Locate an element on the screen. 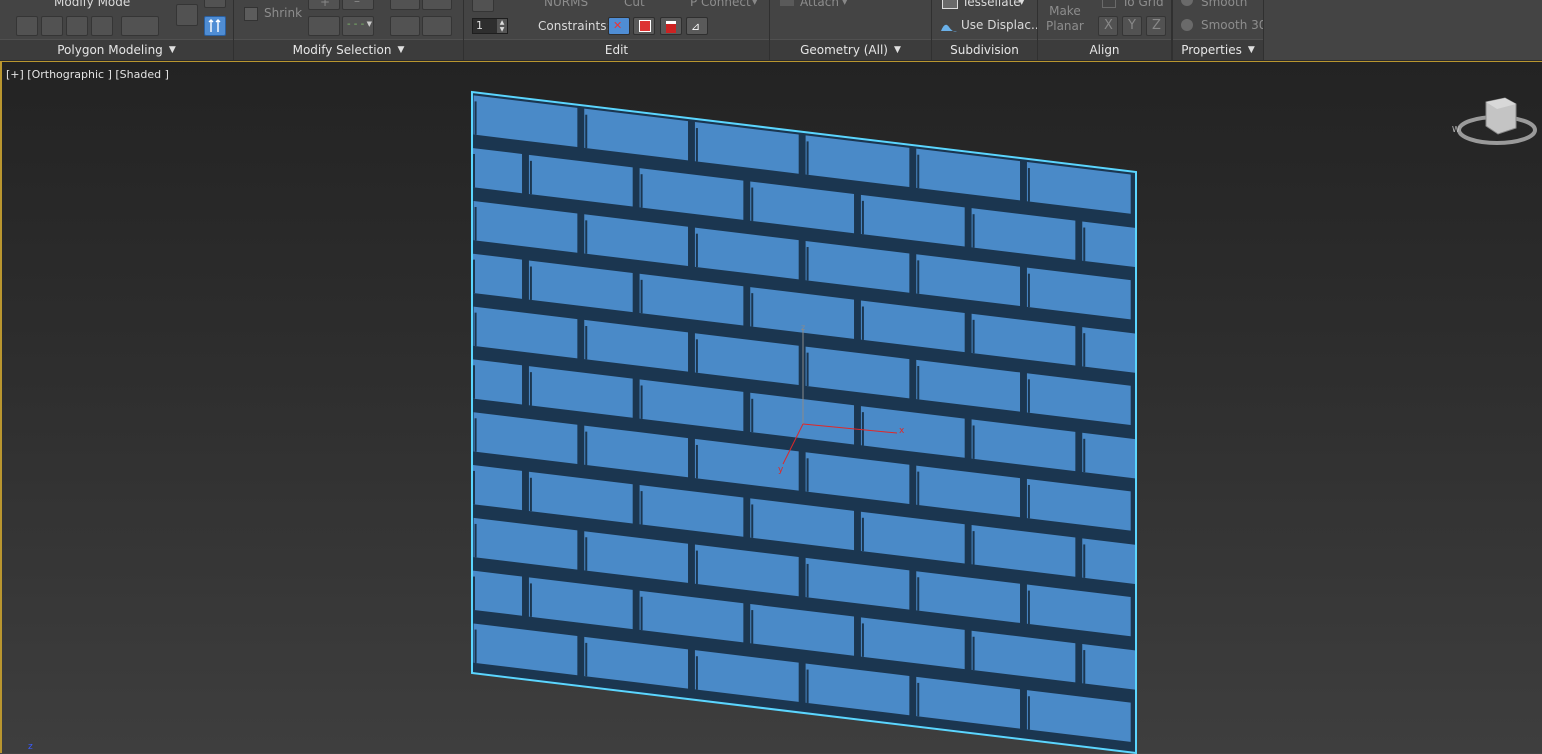  geometry-title: Geometry (All) is located at coordinates (844, 50).